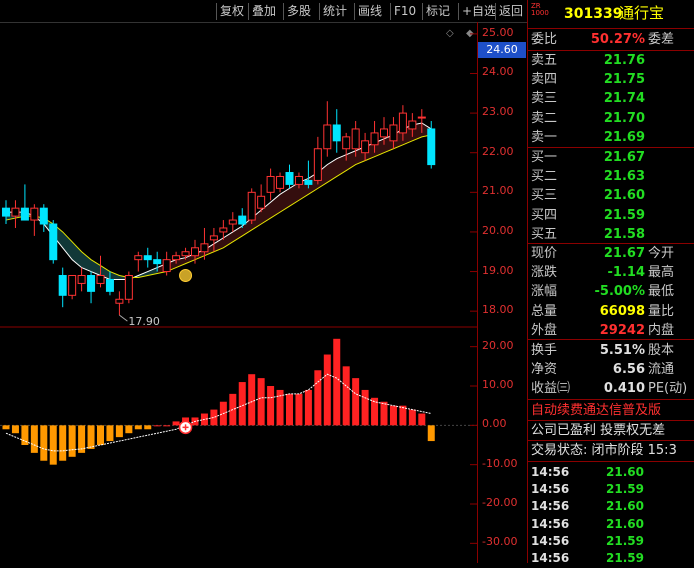 The height and width of the screenshot is (568, 694). I want to click on back-button: 返回, so click(510, 11).